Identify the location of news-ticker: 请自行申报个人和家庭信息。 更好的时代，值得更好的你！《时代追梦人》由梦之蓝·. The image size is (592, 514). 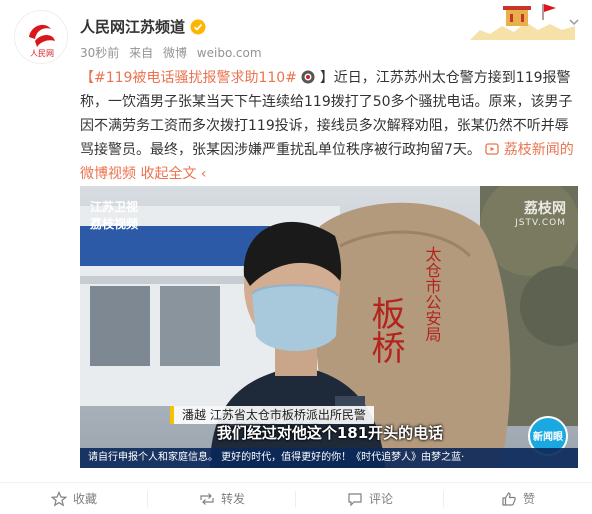
(329, 458).